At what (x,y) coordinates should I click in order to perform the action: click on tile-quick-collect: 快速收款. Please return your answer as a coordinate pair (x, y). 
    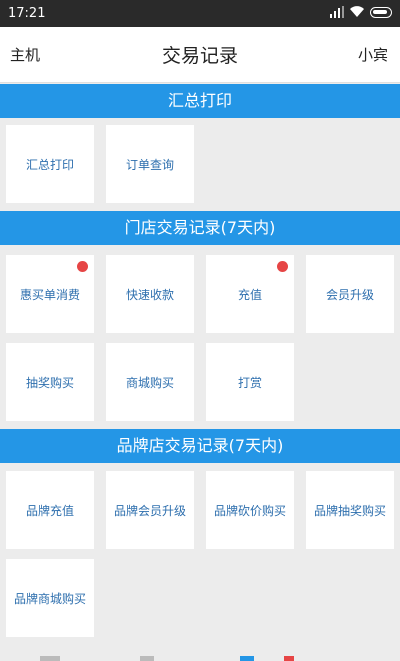
    Looking at the image, I should click on (150, 294).